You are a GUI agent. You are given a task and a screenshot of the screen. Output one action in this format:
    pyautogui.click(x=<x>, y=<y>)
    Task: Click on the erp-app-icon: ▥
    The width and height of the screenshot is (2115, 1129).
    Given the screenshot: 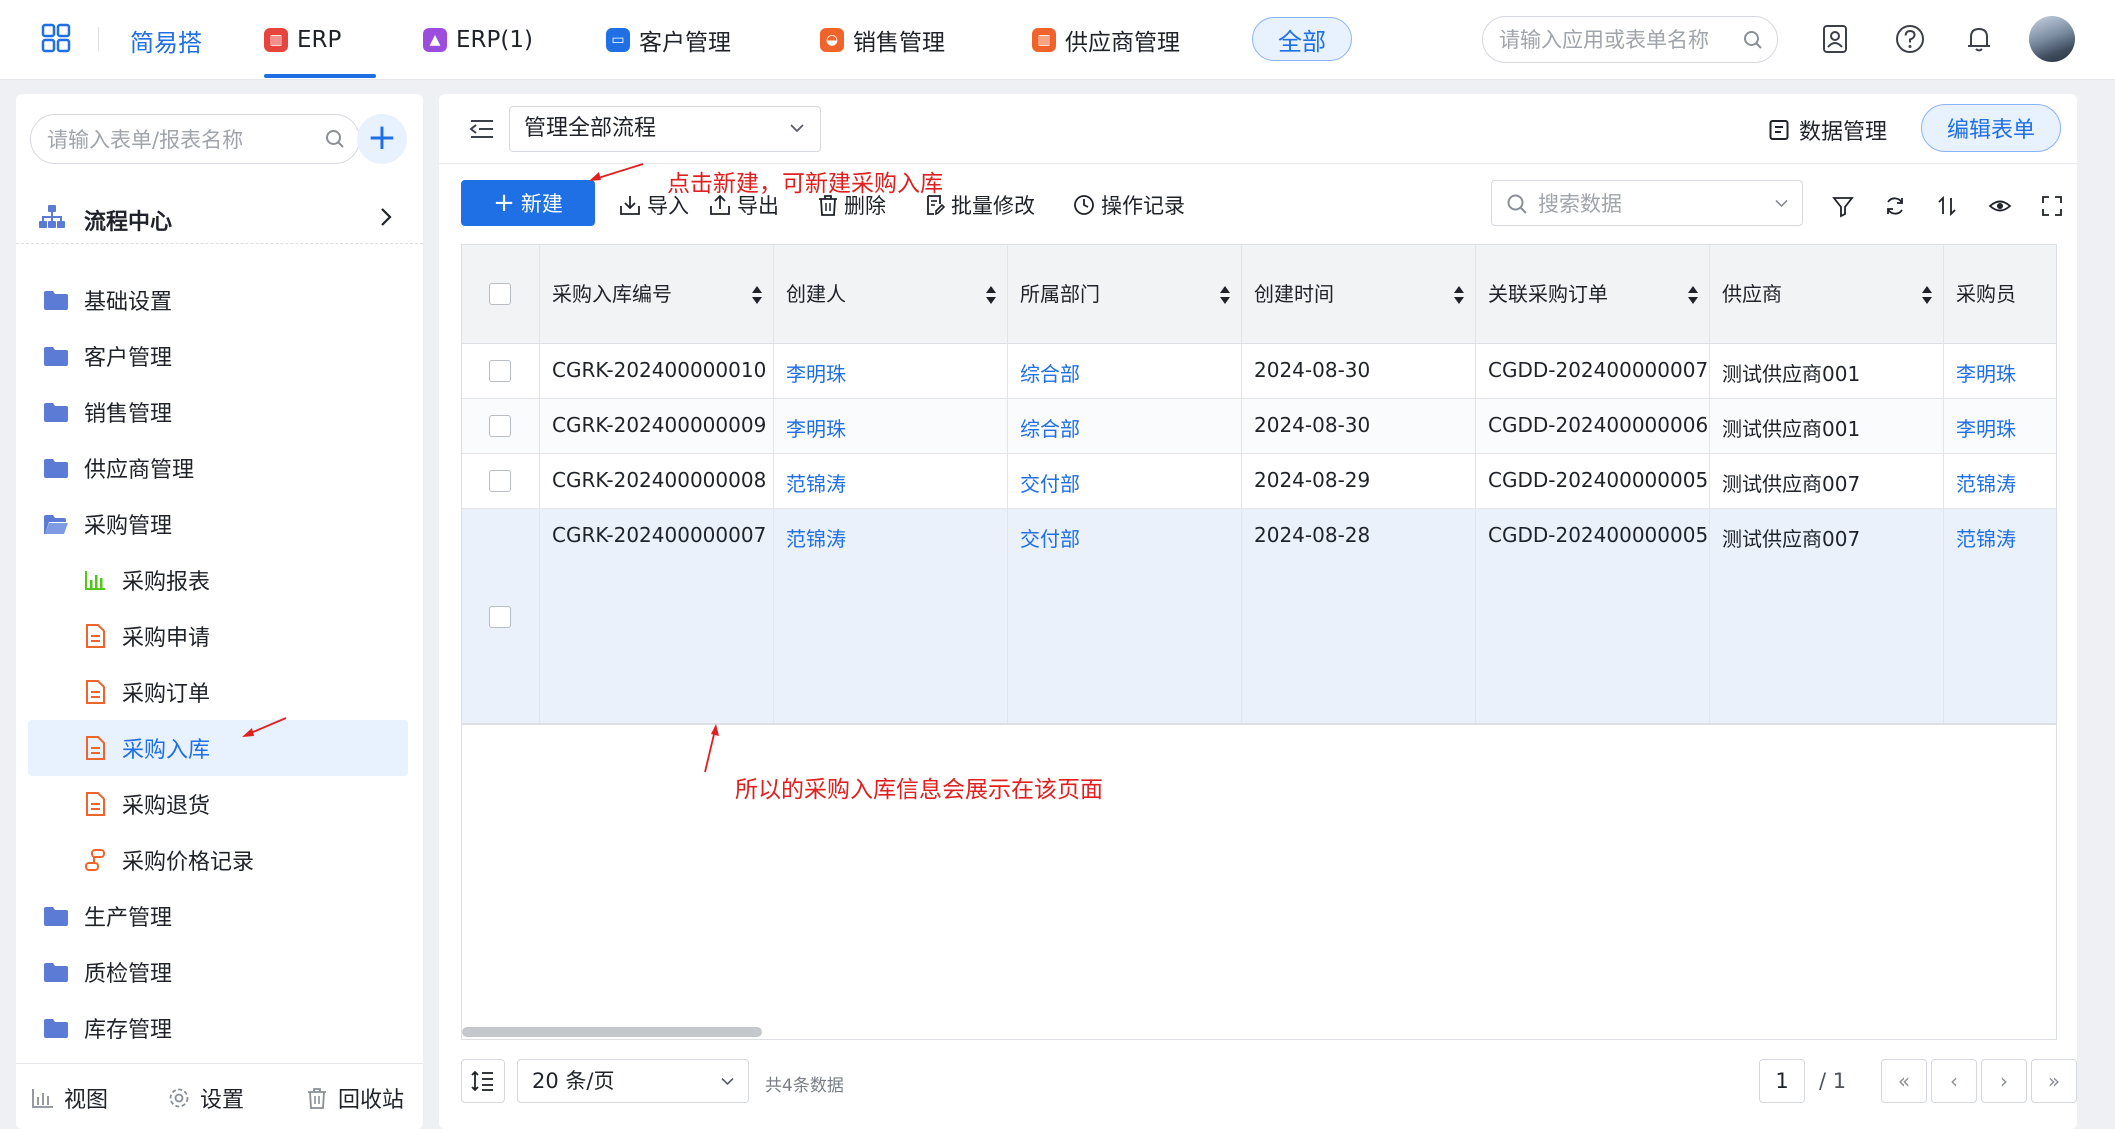 What is the action you would take?
    pyautogui.click(x=276, y=40)
    